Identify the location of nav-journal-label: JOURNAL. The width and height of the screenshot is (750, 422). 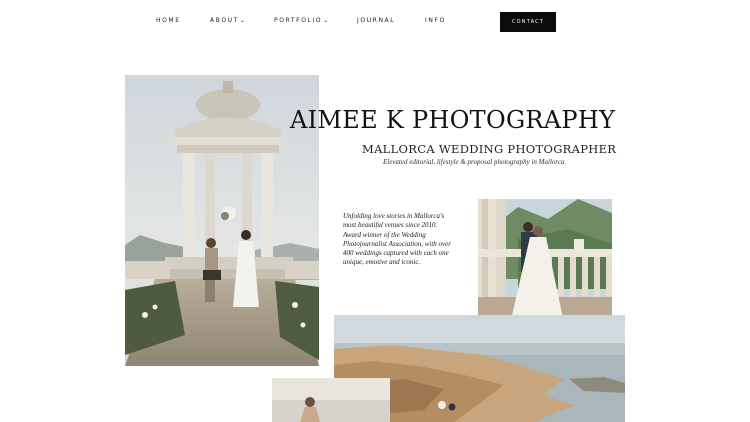
(376, 20).